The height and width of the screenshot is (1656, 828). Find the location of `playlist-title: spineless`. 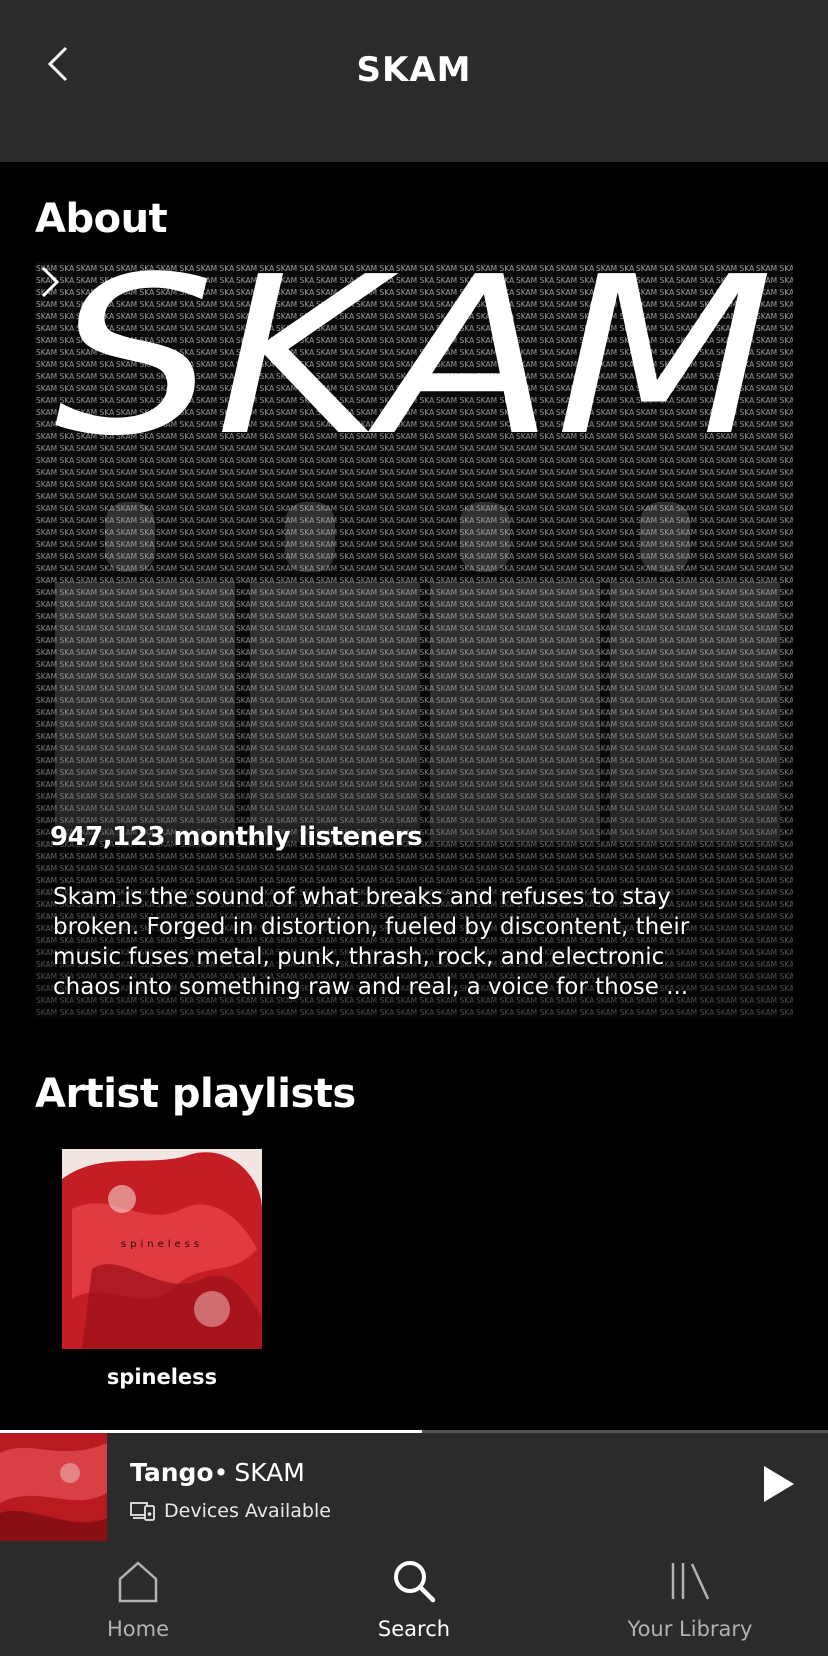

playlist-title: spineless is located at coordinates (162, 1377).